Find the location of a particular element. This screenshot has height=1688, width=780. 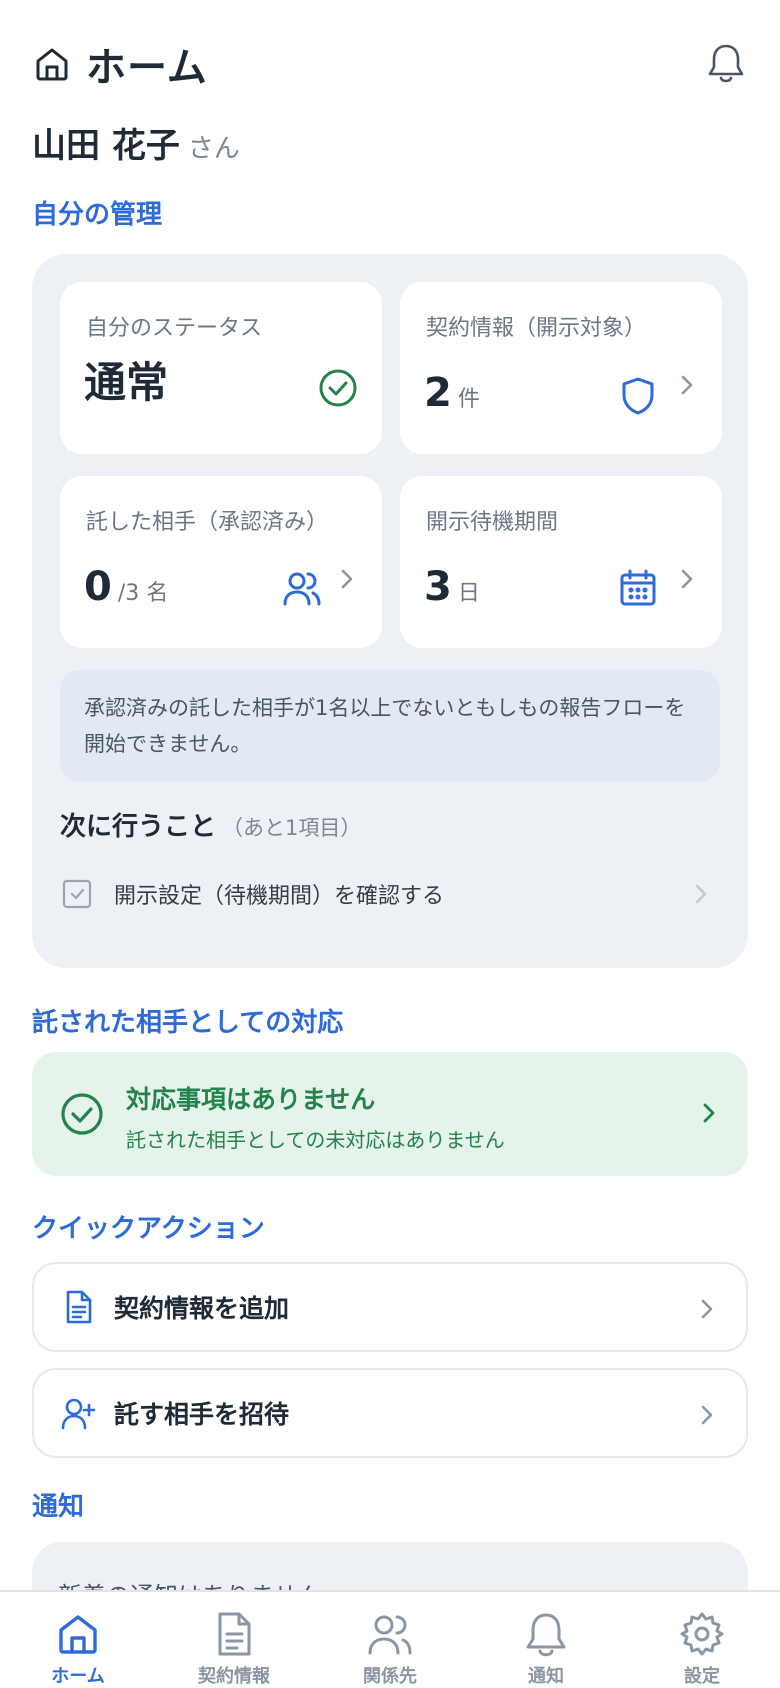

tab-notifications-label: 通知 is located at coordinates (546, 1676).